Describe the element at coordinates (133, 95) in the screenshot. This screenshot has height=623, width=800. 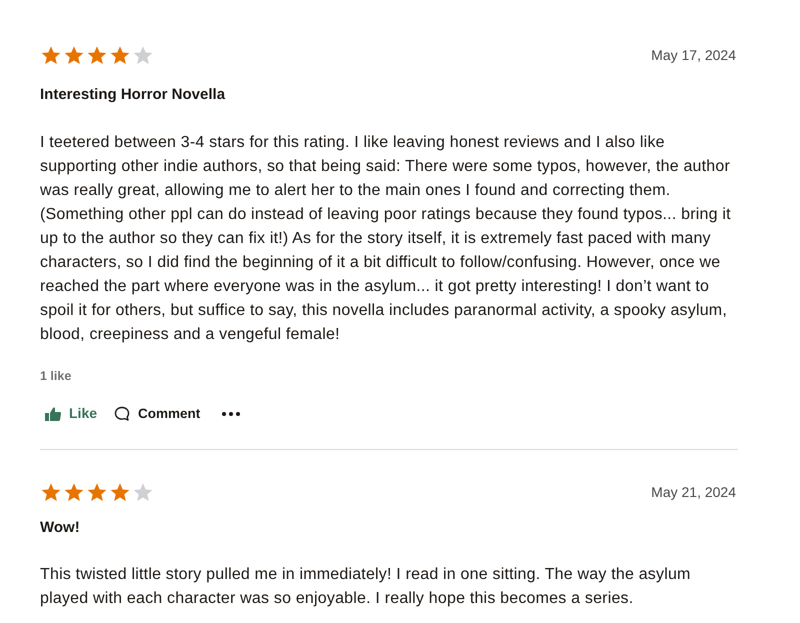
I see `review-title: Interesting Horror Novella` at that location.